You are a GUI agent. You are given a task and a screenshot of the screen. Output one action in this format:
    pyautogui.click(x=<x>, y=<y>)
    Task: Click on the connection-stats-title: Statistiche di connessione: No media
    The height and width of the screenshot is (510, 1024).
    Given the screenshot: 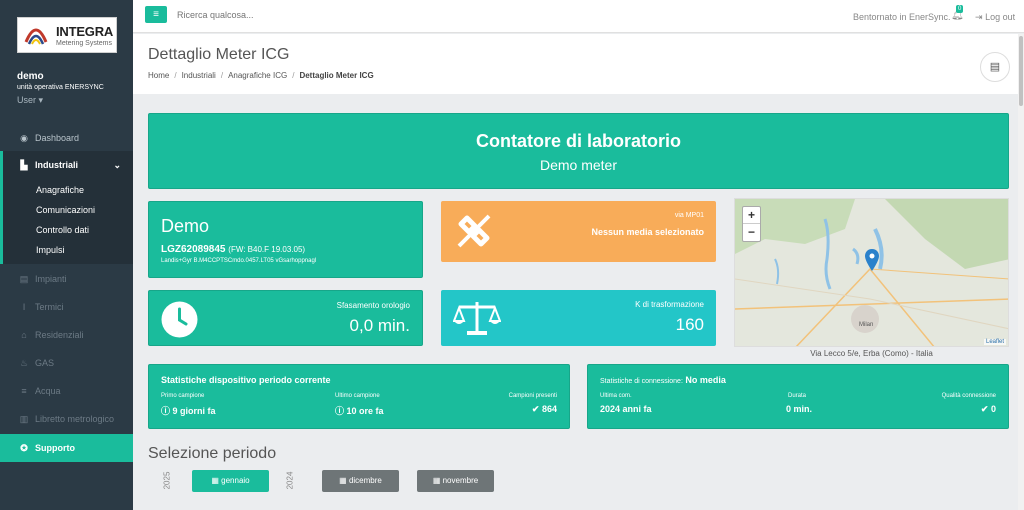 What is the action you would take?
    pyautogui.click(x=663, y=380)
    